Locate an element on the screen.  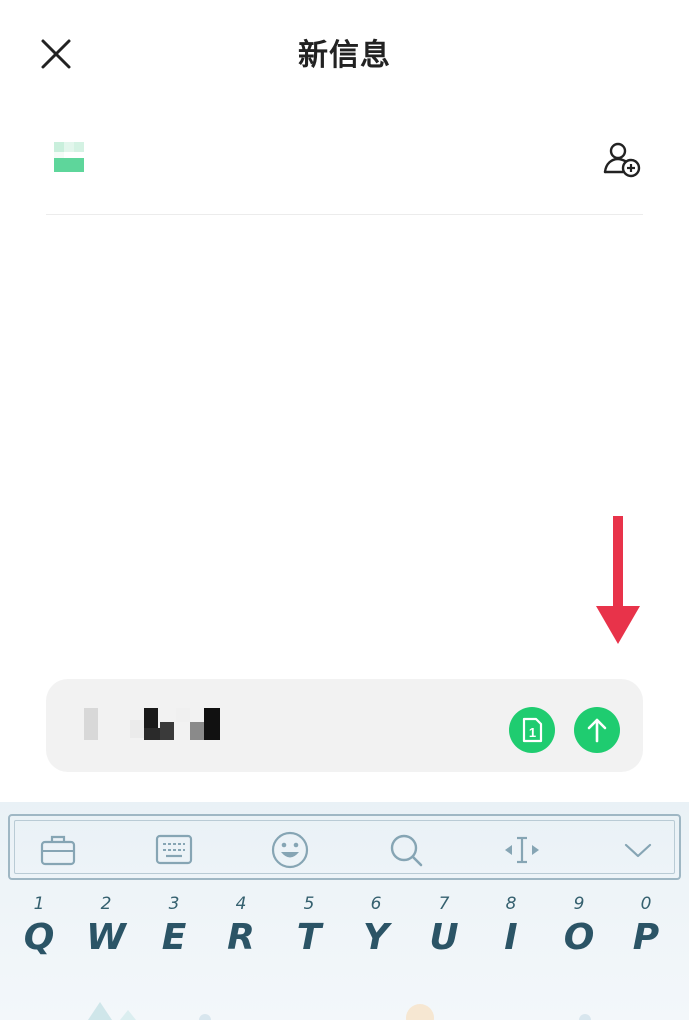
emoji-icon is located at coordinates (290, 850).